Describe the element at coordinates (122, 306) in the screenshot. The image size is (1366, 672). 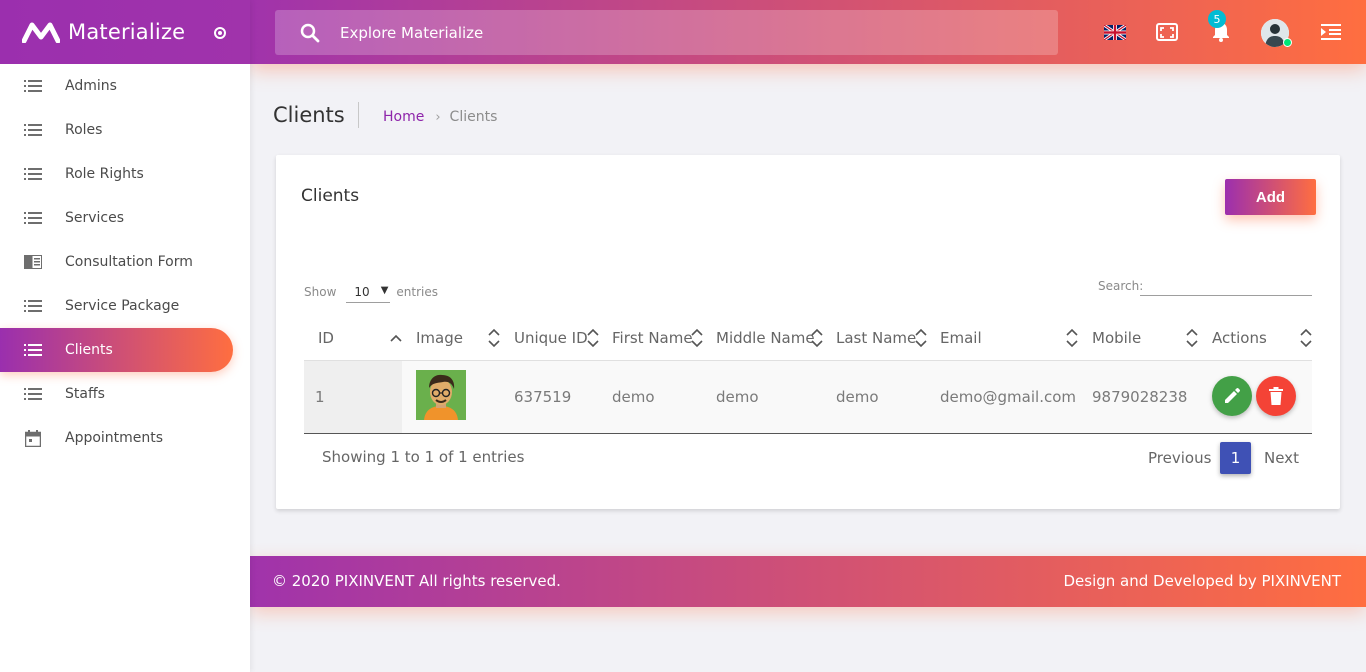
I see `sidebar-item-label: Service Package` at that location.